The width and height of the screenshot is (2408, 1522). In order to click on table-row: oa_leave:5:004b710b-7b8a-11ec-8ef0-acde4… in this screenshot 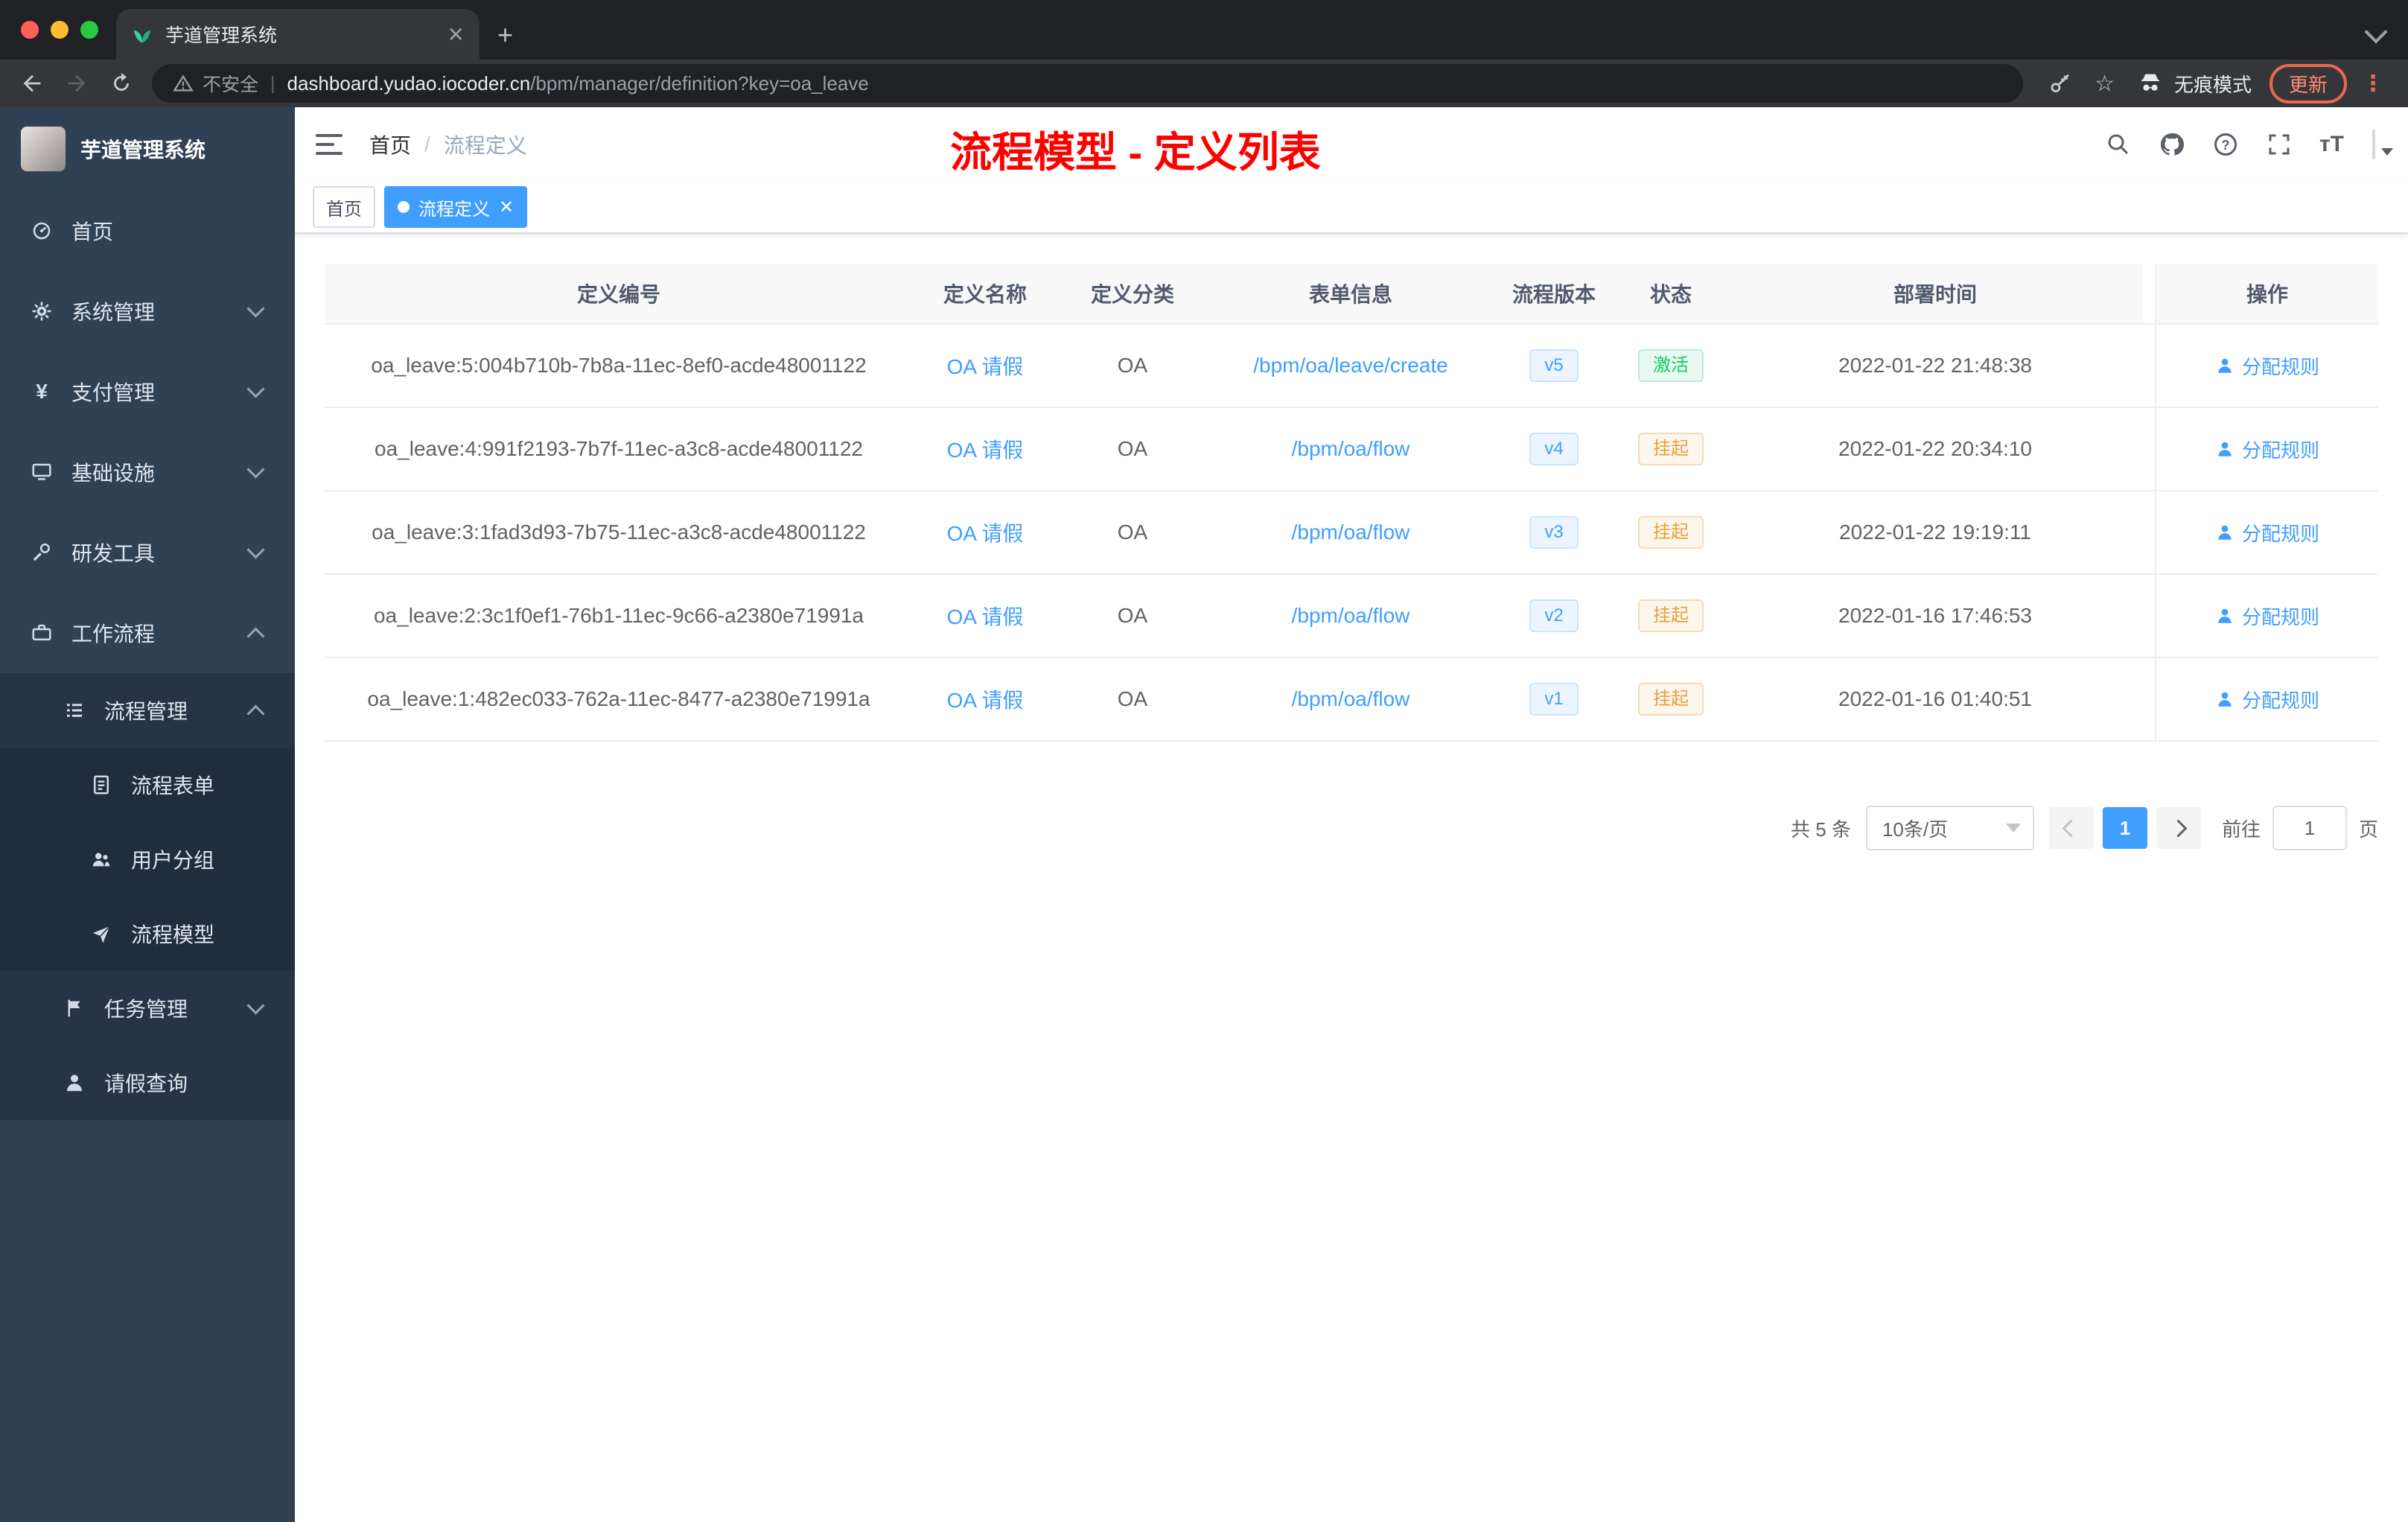, I will do `click(1351, 366)`.